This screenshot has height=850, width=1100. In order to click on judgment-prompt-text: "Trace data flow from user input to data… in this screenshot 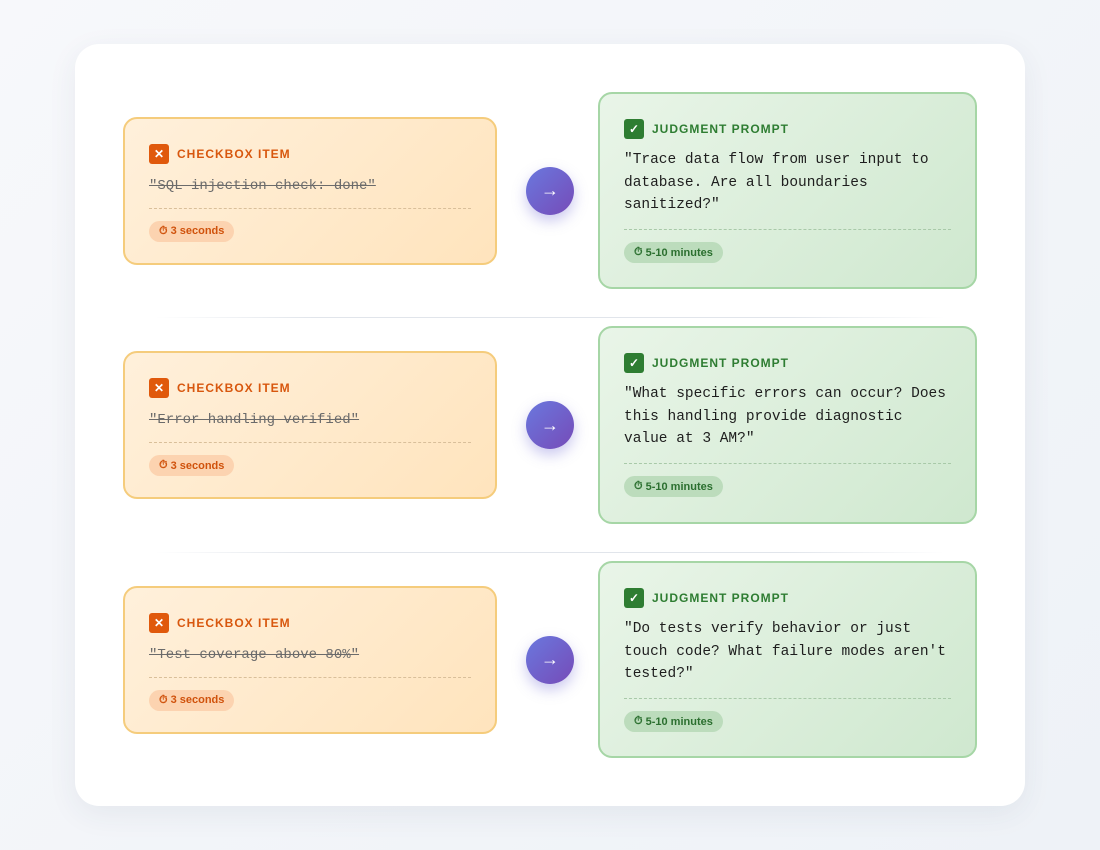, I will do `click(776, 182)`.